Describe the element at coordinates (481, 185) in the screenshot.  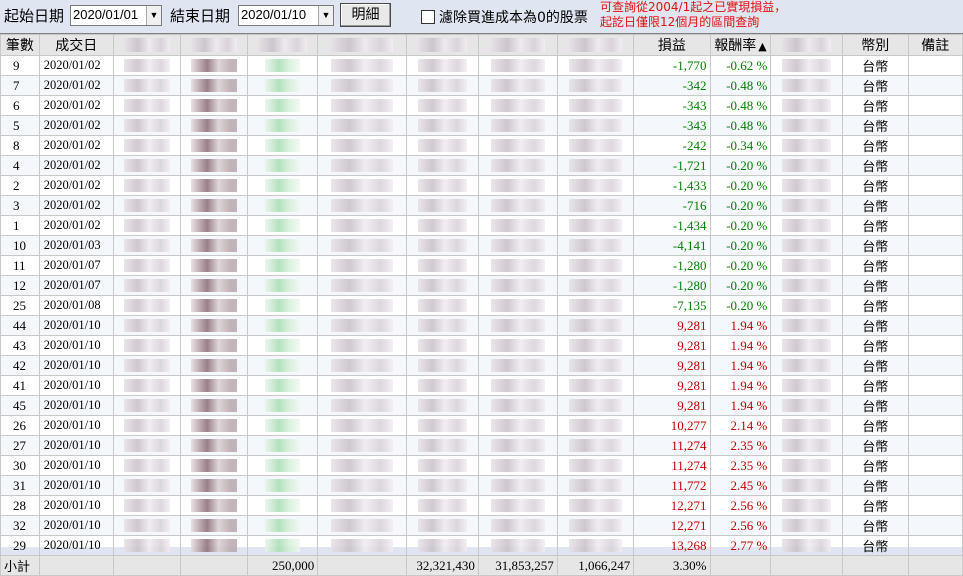
I see `table-row: 2 2020/01/02 -1,433 -0.20 % 台幣` at that location.